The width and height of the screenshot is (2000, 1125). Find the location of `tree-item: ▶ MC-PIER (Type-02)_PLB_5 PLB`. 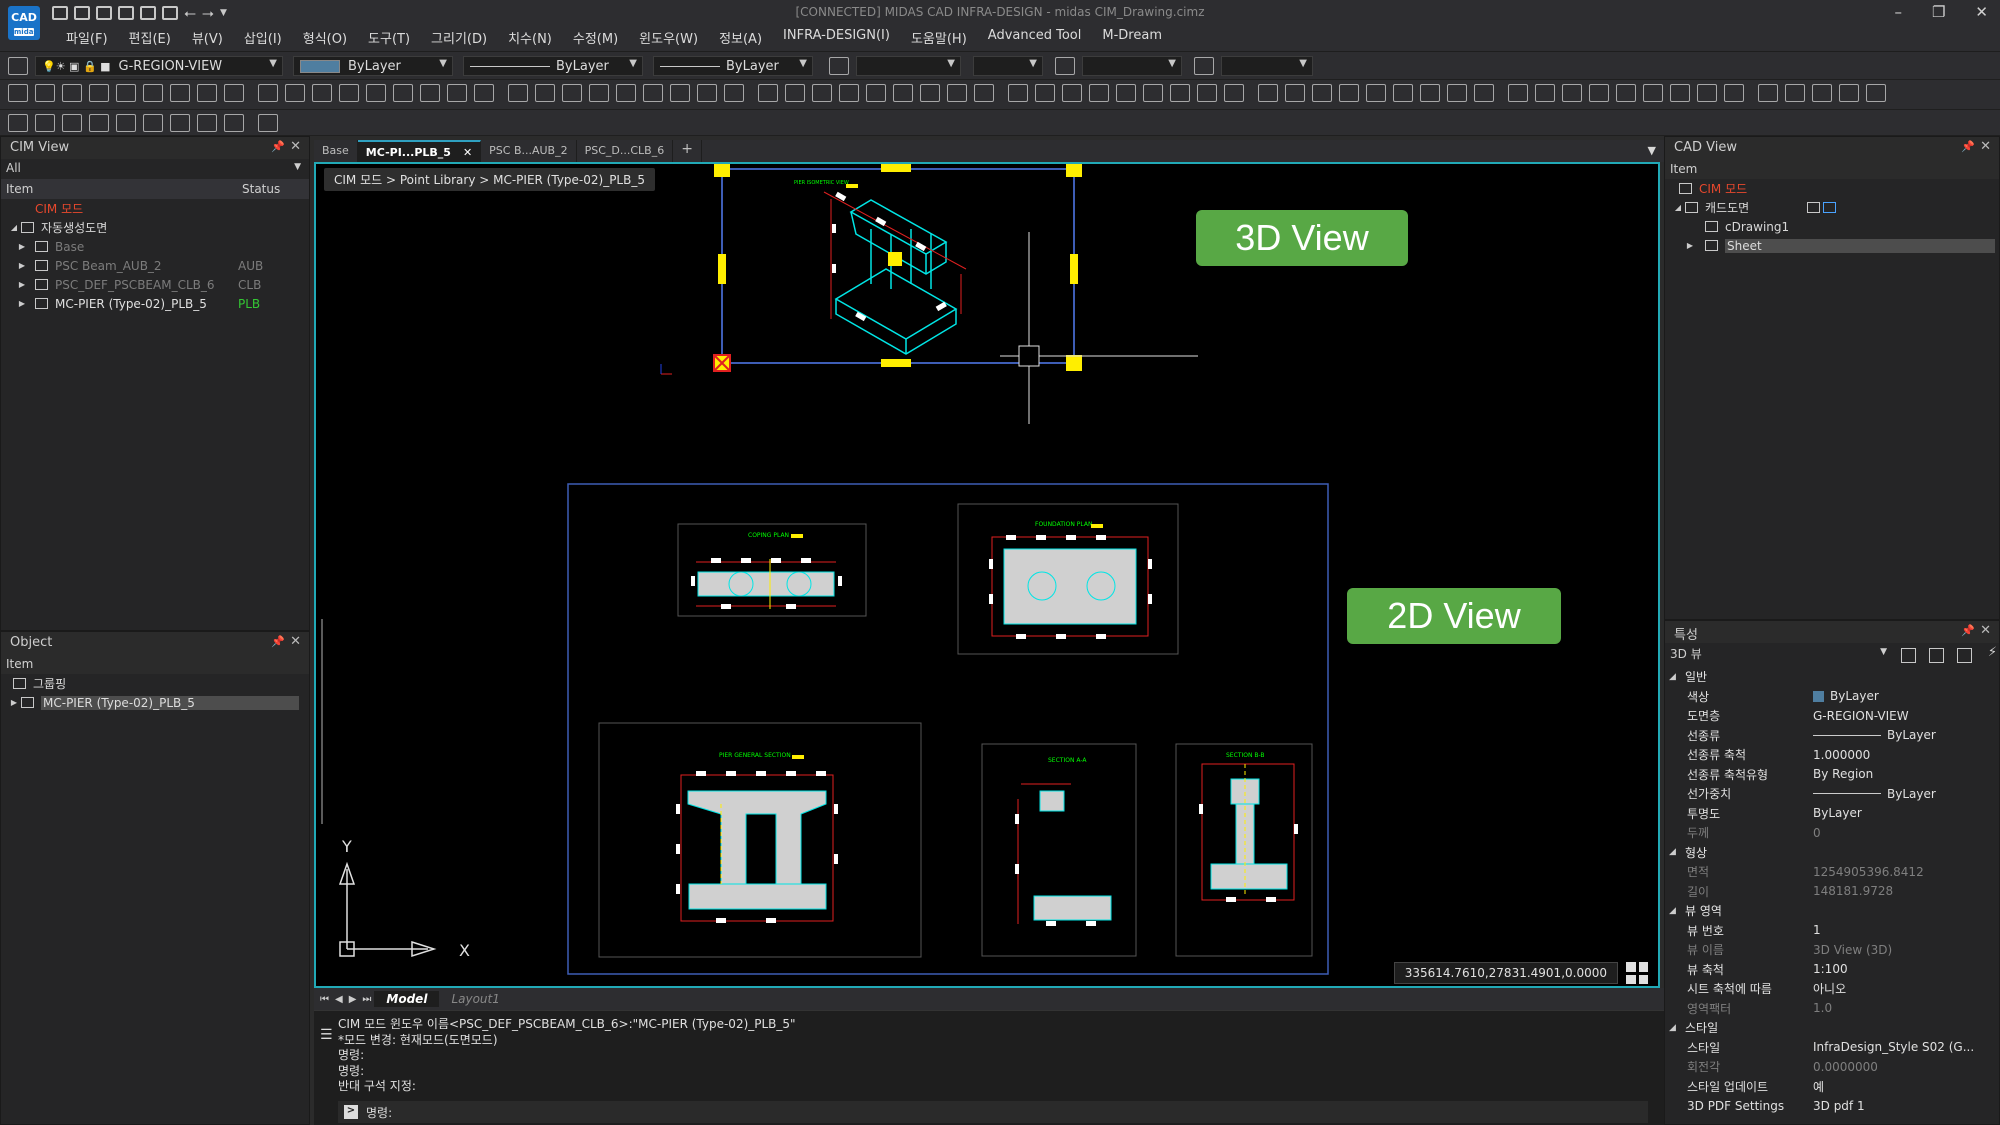

tree-item: ▶ MC-PIER (Type-02)_PLB_5 PLB is located at coordinates (155, 303).